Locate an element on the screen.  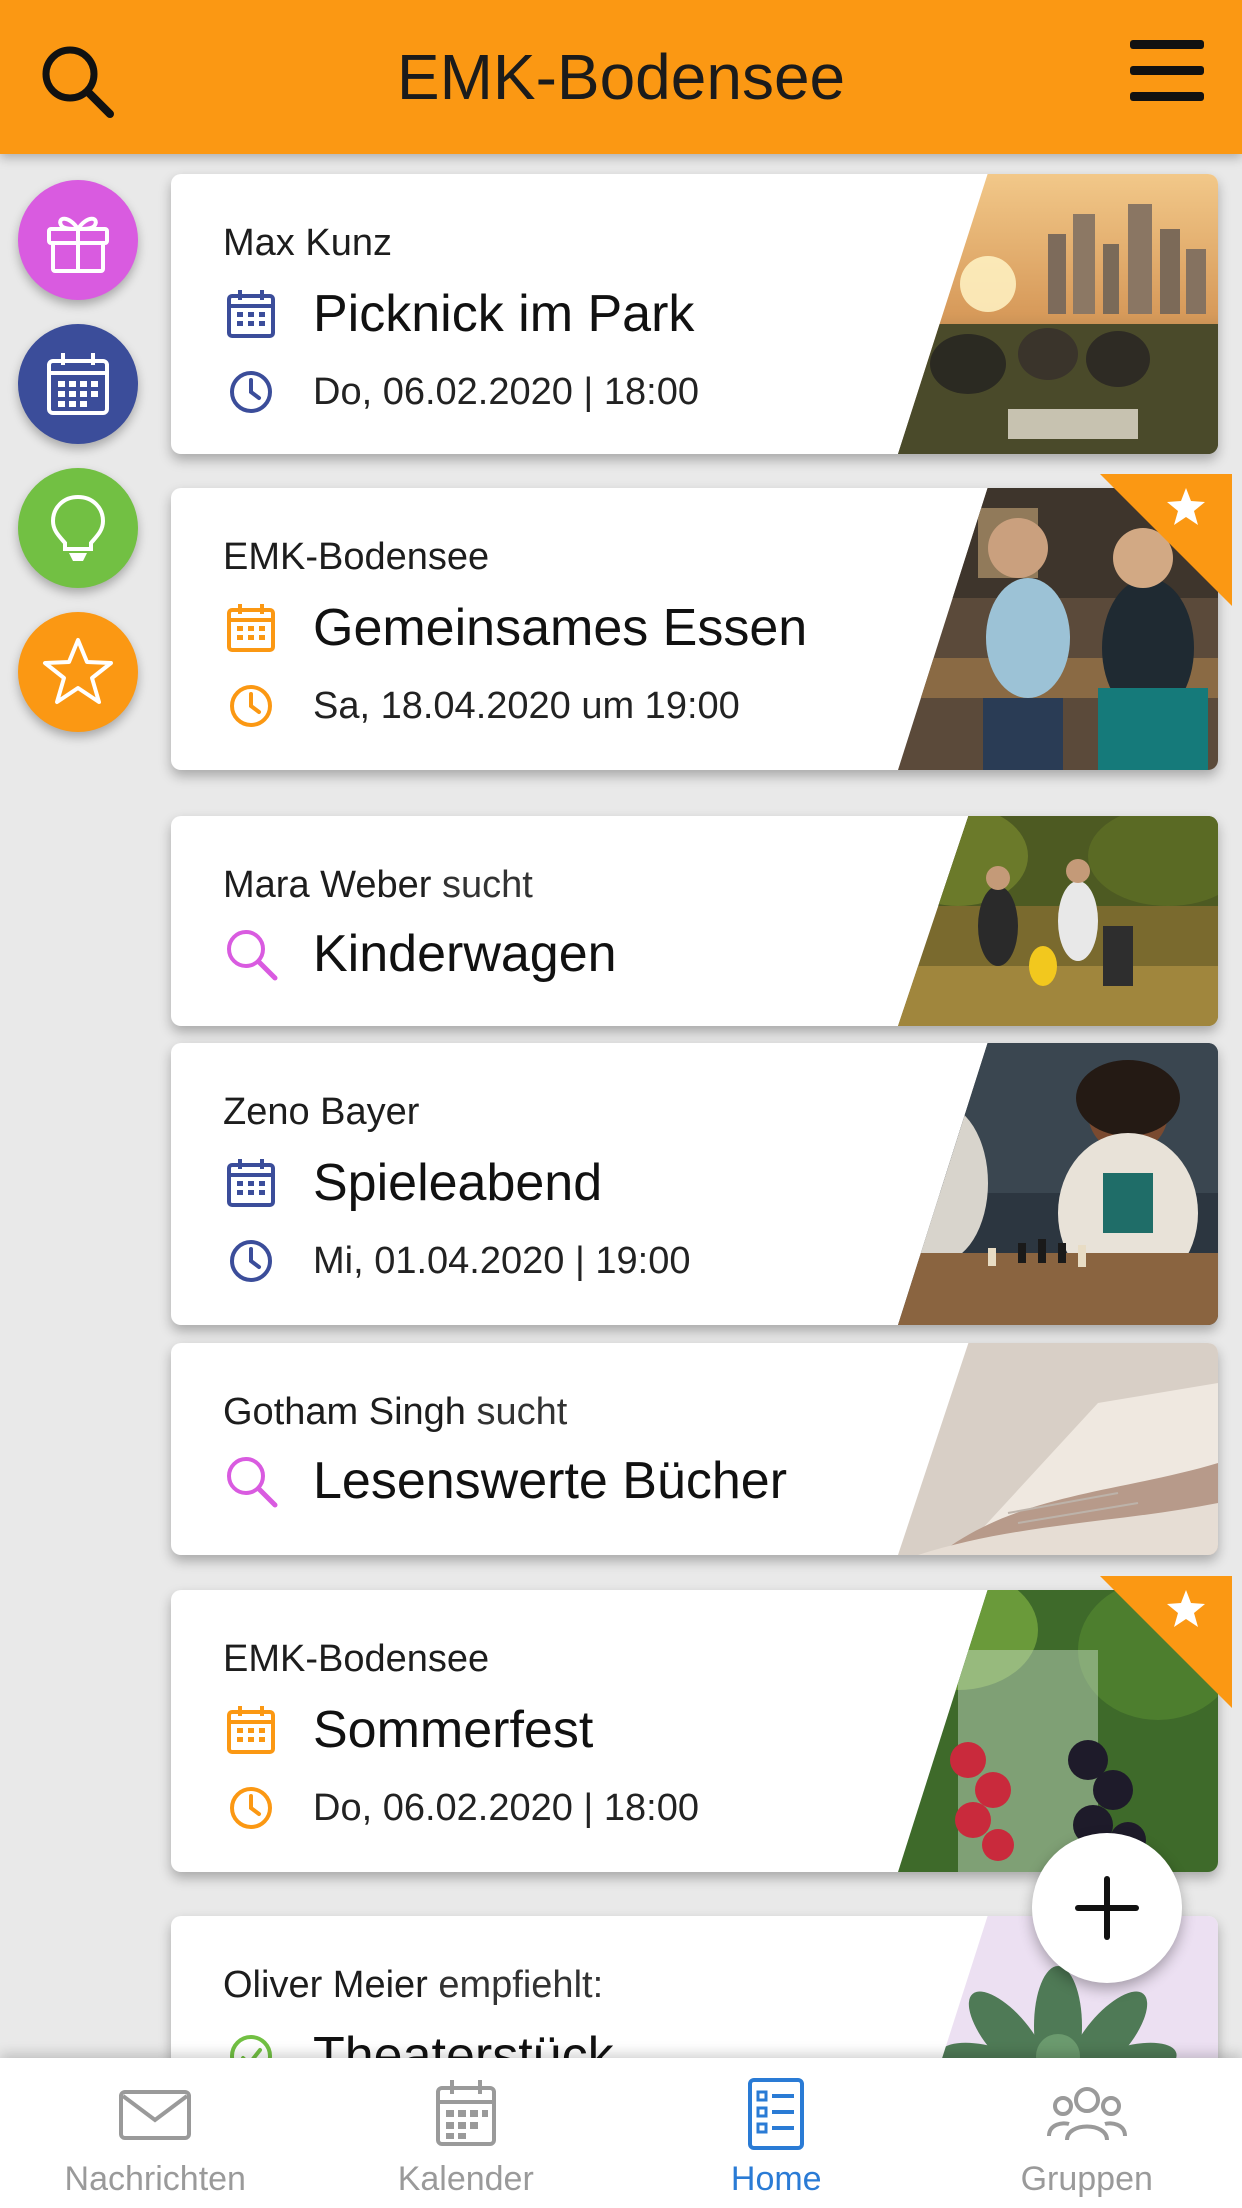
hamburger-menu-icon is located at coordinates (1167, 70).